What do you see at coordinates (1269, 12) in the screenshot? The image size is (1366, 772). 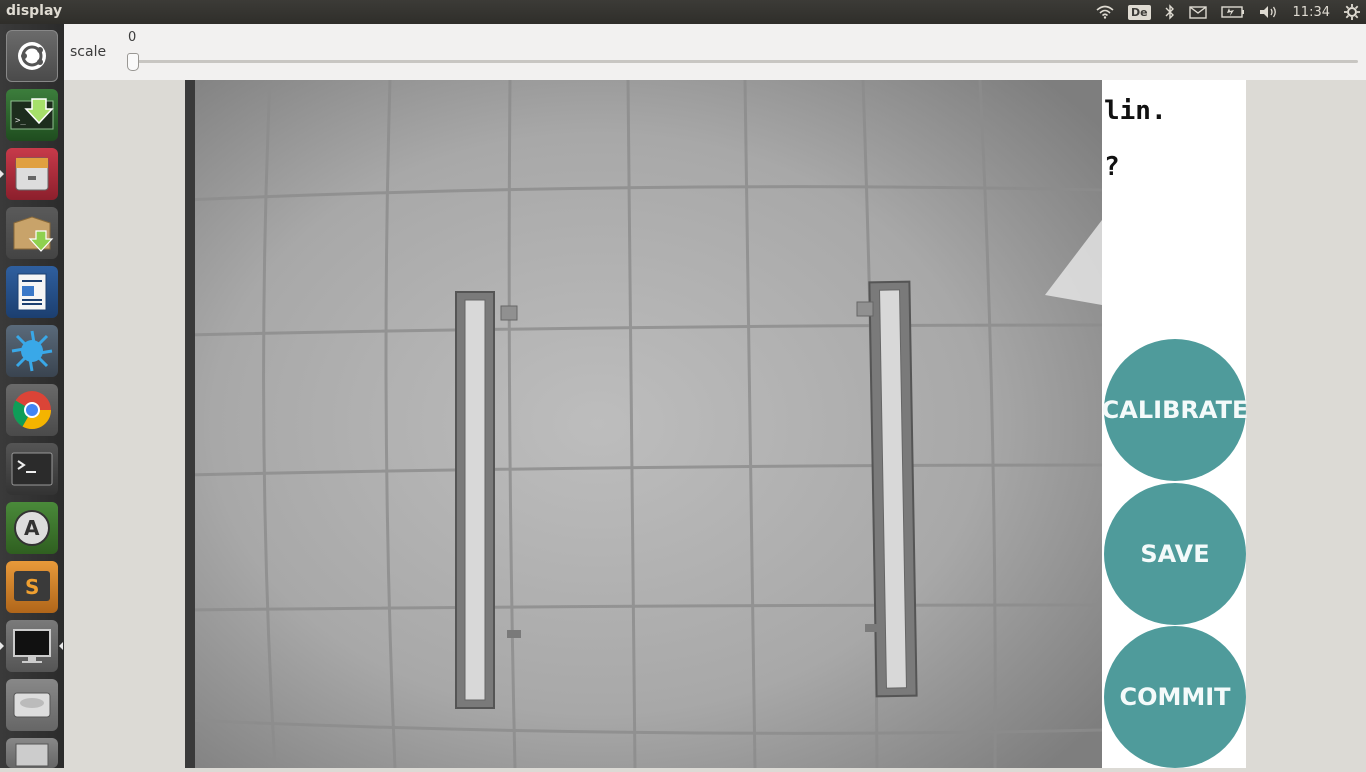 I see `volume-icon` at bounding box center [1269, 12].